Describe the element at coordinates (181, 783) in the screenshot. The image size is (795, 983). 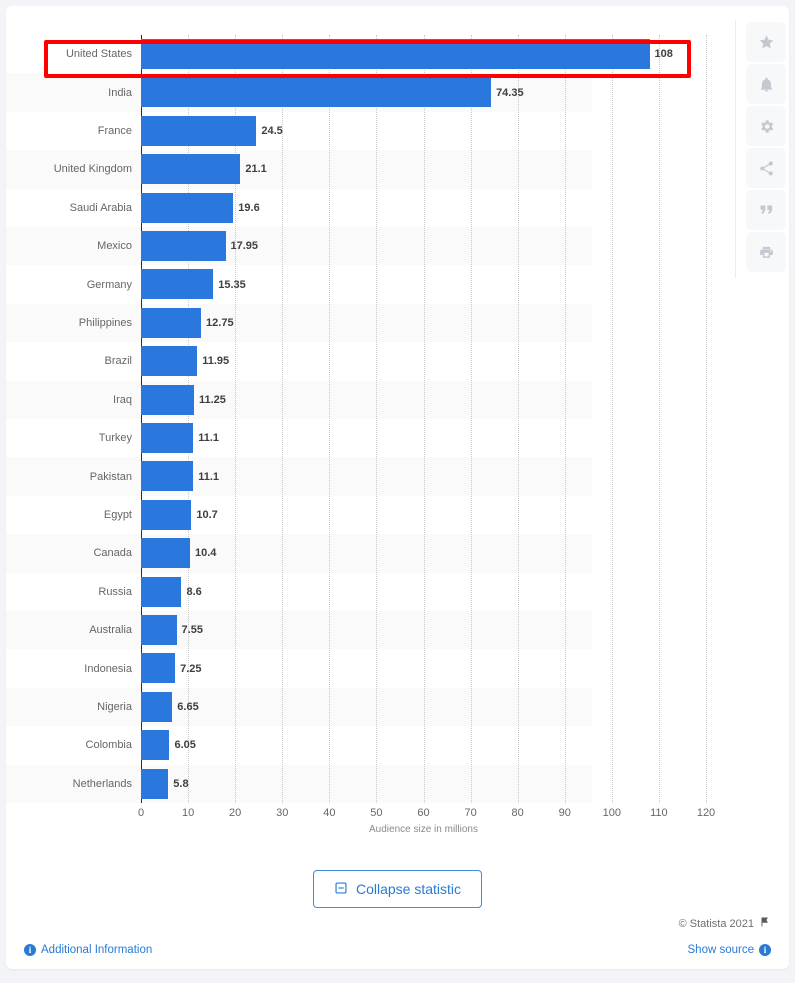
I see `bar-value-label: 5.8` at that location.